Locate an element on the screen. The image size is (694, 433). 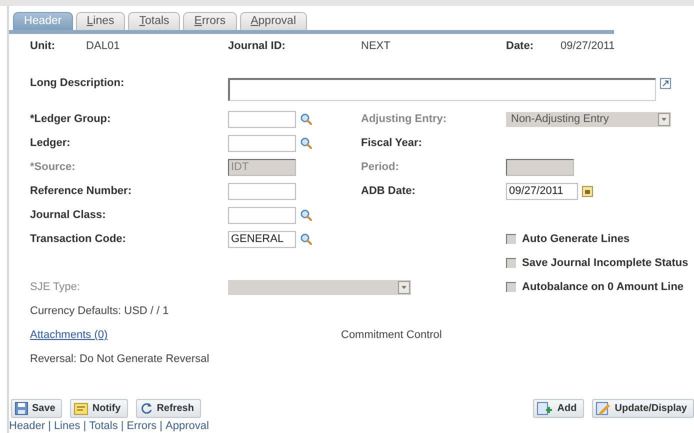
commitment-control-text: Commitment Control is located at coordinates (392, 335).